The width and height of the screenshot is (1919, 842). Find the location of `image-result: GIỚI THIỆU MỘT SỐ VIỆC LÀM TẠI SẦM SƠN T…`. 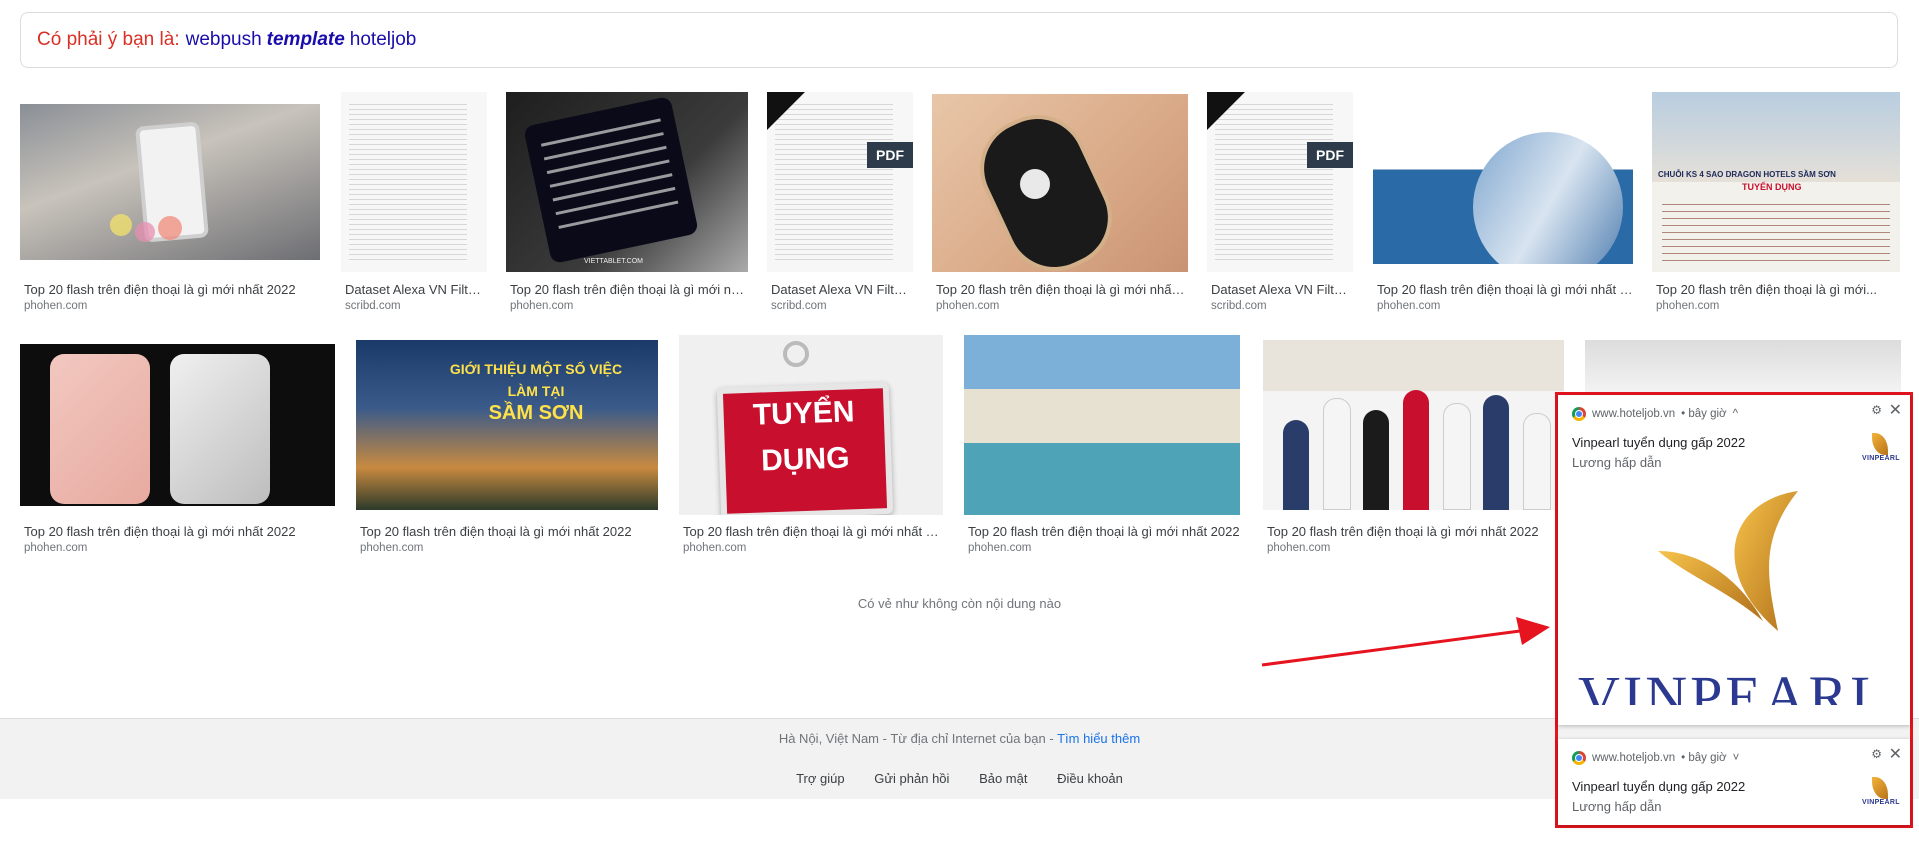

image-result: GIỚI THIỆU MỘT SỐ VIỆC LÀM TẠI SẦM SƠN T… is located at coordinates (507, 450).